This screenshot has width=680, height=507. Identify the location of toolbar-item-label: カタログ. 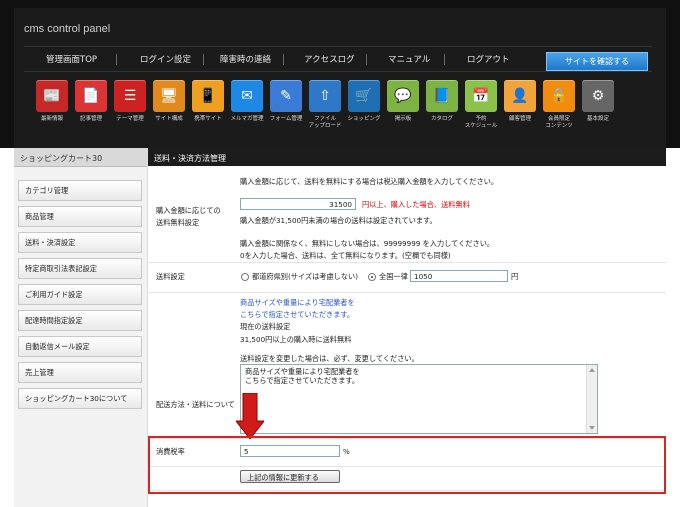
(441, 119).